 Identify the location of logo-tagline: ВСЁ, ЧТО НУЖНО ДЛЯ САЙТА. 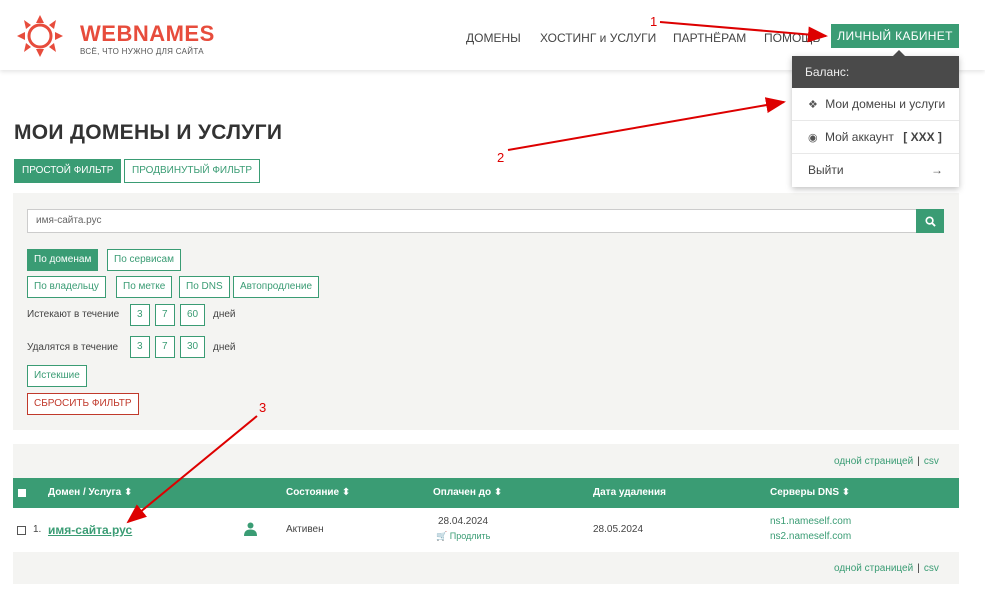
(142, 51).